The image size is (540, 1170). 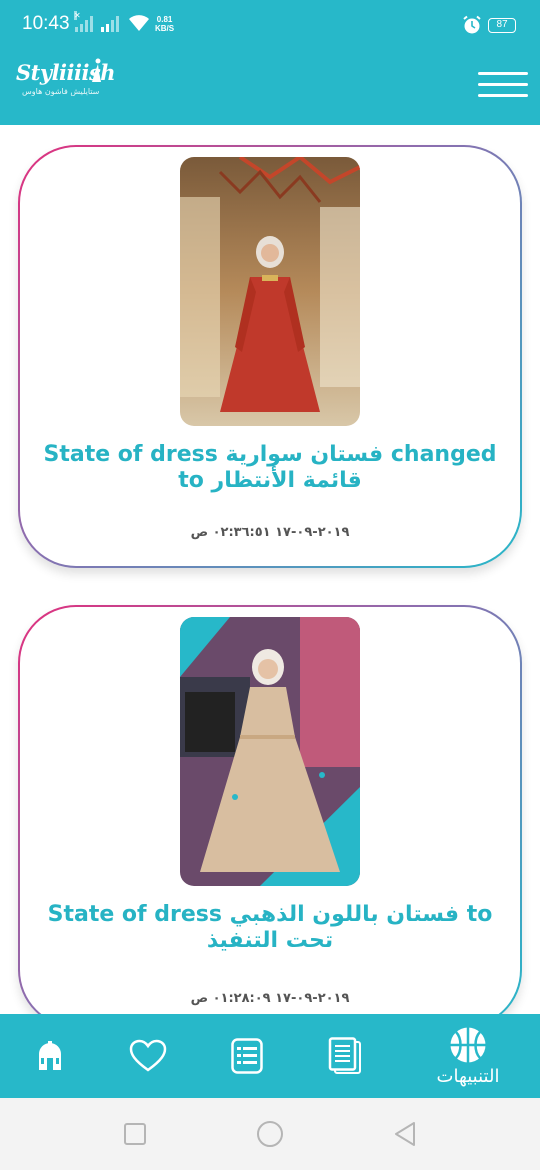 What do you see at coordinates (270, 998) in the screenshot?
I see `notification-date: ٢٠١٩-٠٩-١٧ ٠١:٢٨:٠٩ ص` at bounding box center [270, 998].